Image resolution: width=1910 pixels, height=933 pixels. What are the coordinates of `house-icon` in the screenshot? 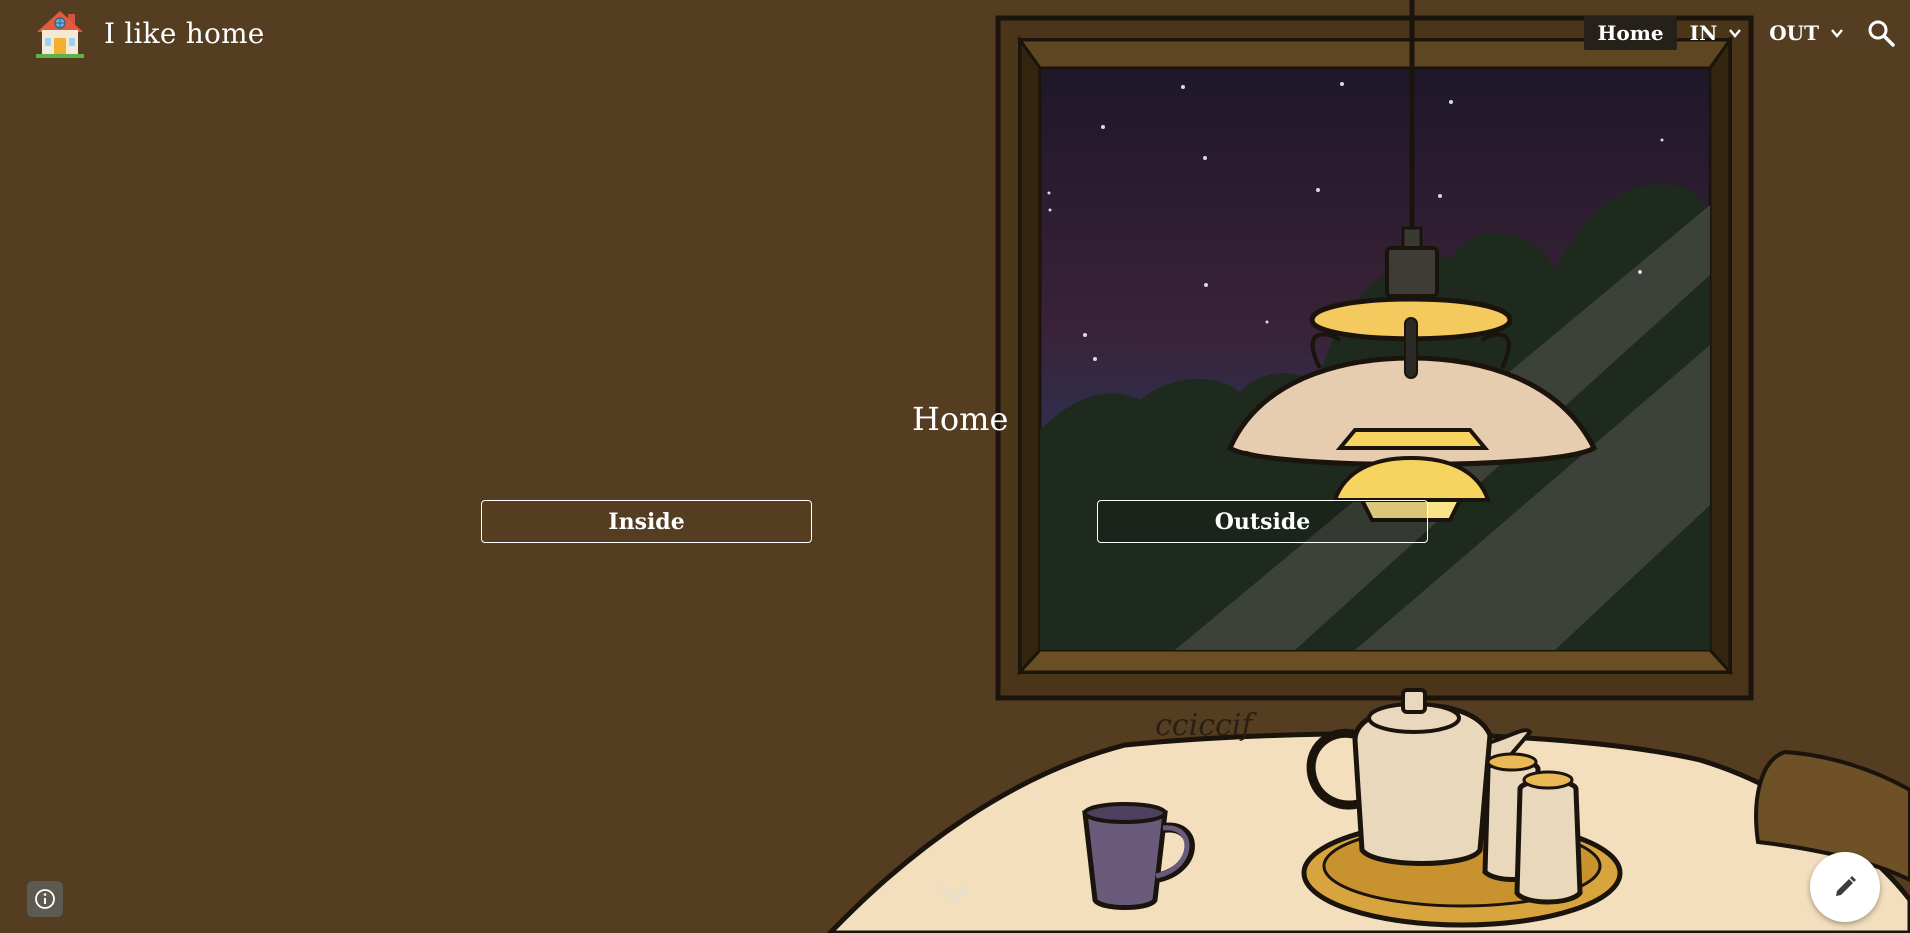 It's located at (60, 34).